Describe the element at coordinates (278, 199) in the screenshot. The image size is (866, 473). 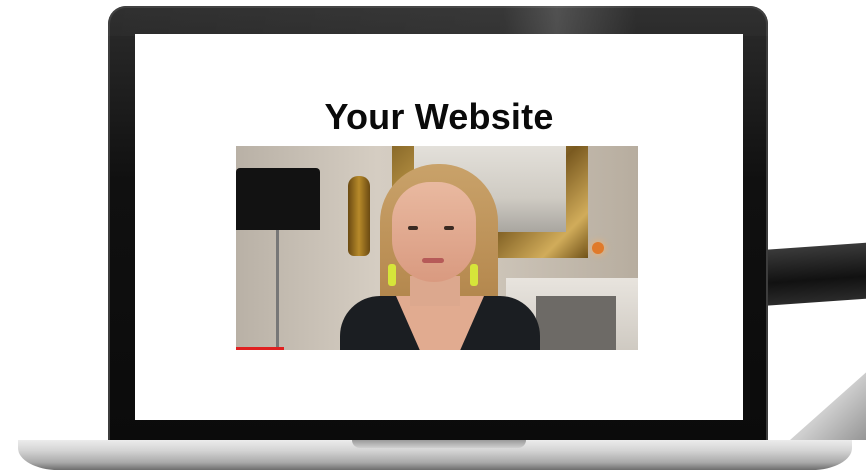
I see `lamp-shade` at that location.